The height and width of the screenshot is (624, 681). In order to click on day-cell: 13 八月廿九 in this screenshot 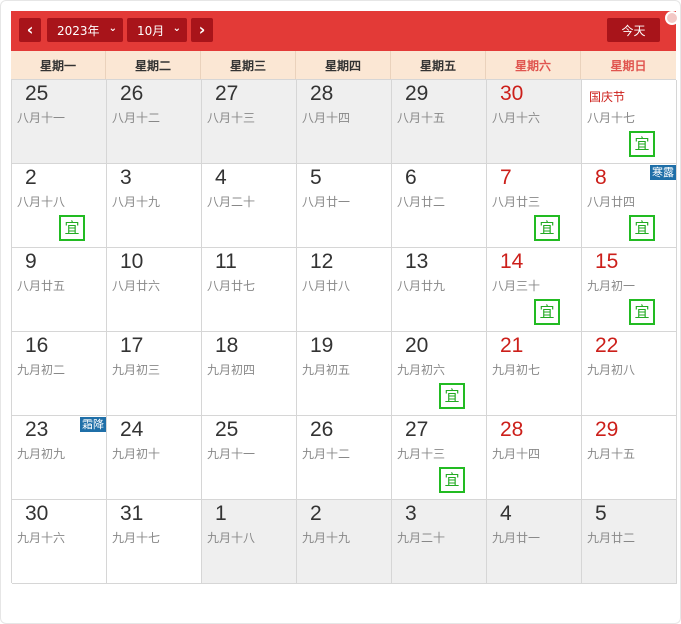, I will do `click(439, 290)`.